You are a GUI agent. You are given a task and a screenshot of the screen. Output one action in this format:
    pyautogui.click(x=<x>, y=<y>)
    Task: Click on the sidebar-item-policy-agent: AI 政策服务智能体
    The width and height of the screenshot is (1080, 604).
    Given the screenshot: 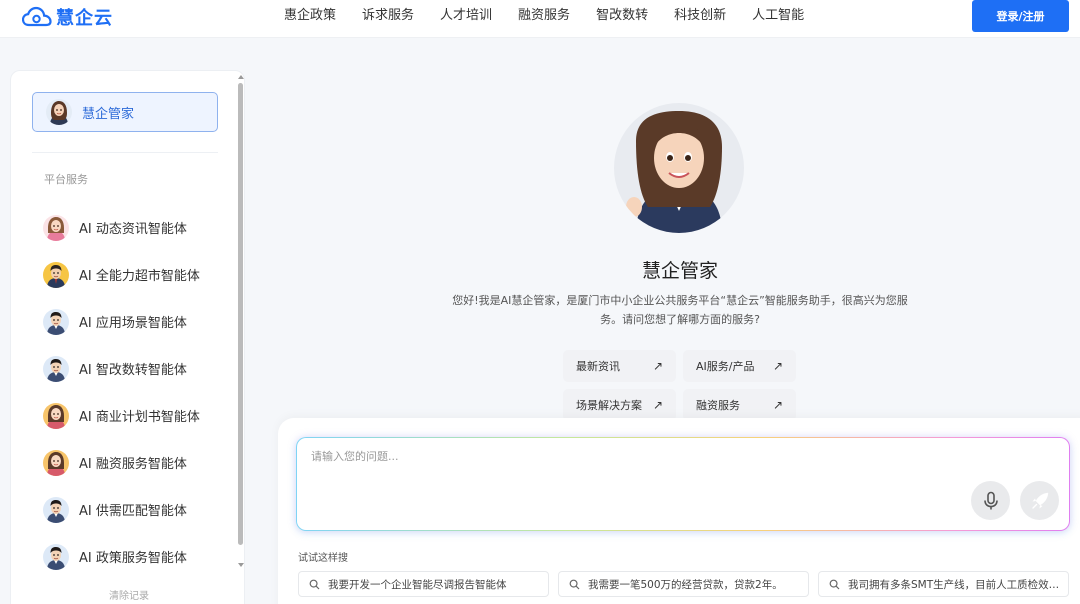 What is the action you would take?
    pyautogui.click(x=133, y=556)
    